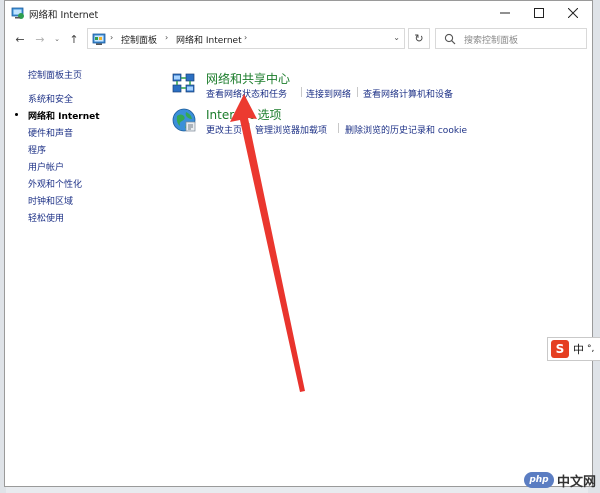 Image resolution: width=600 pixels, height=493 pixels. Describe the element at coordinates (46, 166) in the screenshot. I see `sidebar-item-user-accounts: 用户帐户` at that location.